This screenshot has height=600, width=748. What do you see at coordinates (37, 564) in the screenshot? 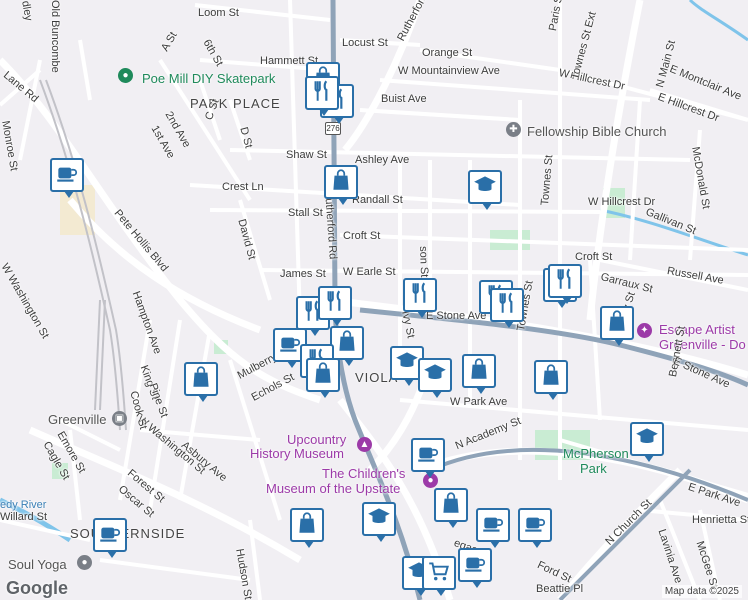
I see `poi-yoga: Soul Yoga` at bounding box center [37, 564].